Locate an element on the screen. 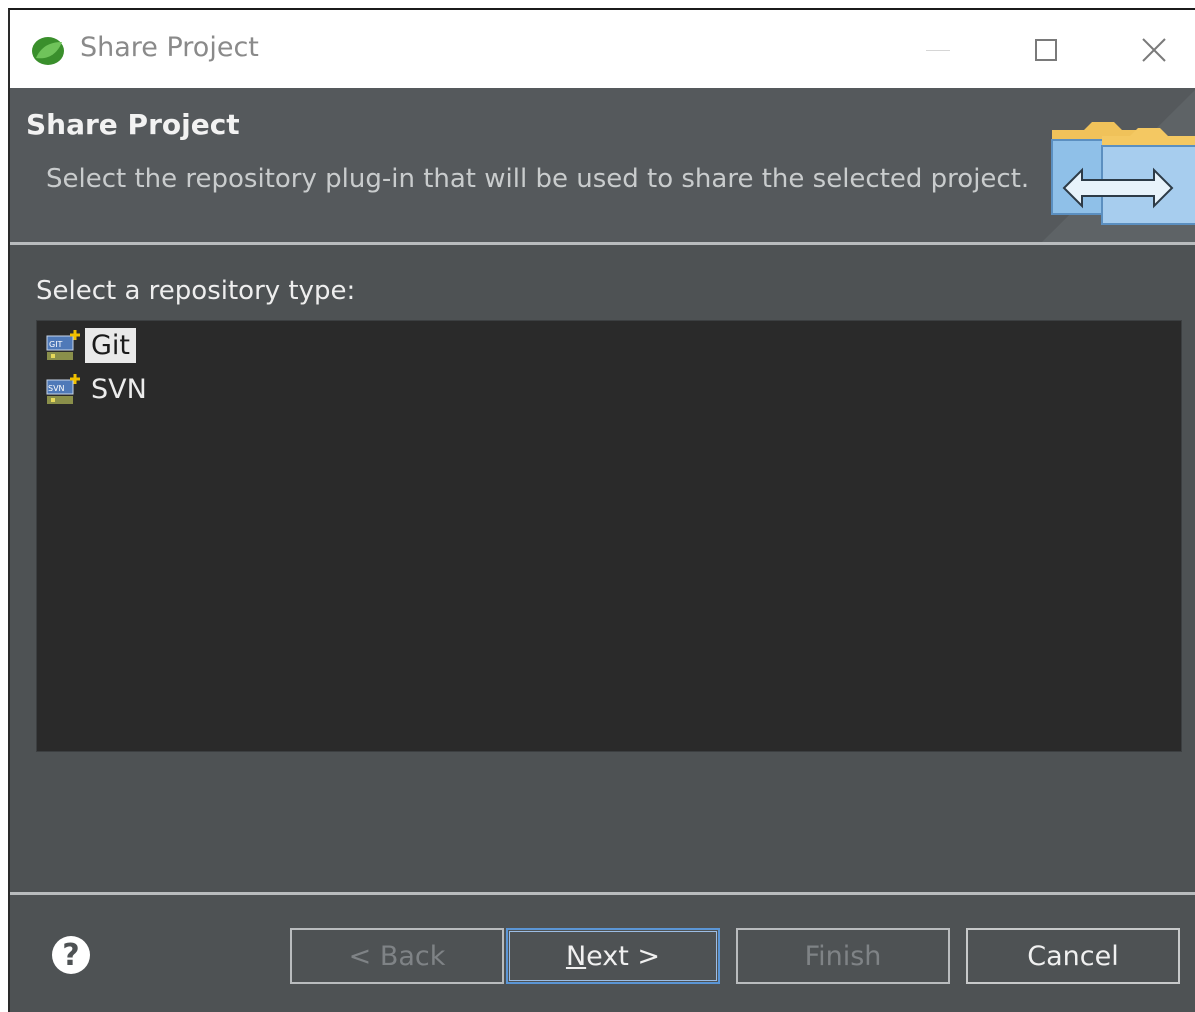 Image resolution: width=1195 pixels, height=1012 pixels. close-button is located at coordinates (1154, 50).